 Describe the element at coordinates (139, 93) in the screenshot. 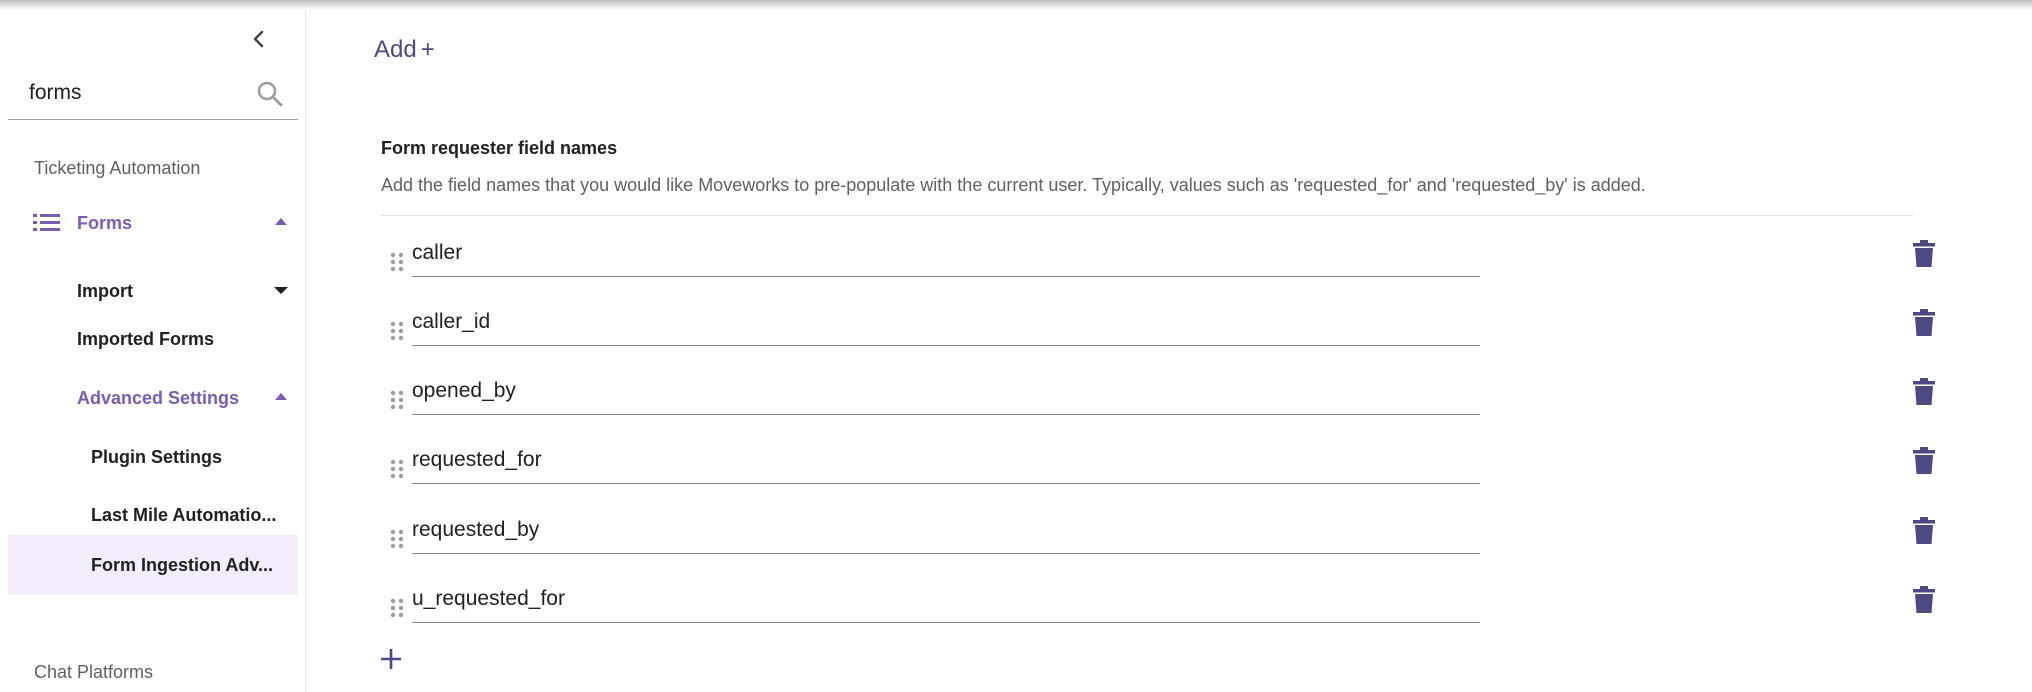

I see `search-input` at that location.